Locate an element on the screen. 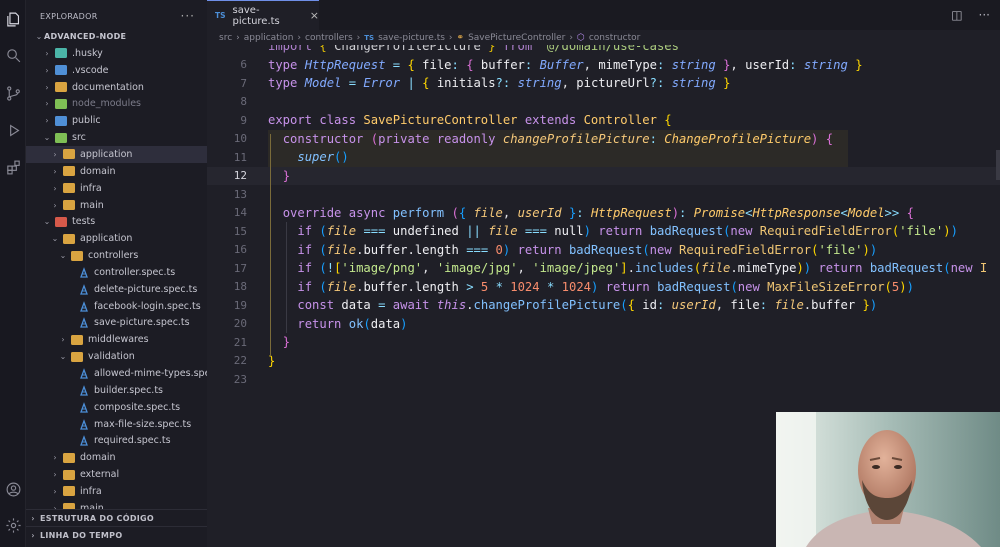 This screenshot has height=547, width=1000. tree-item-label: application is located at coordinates (106, 239).